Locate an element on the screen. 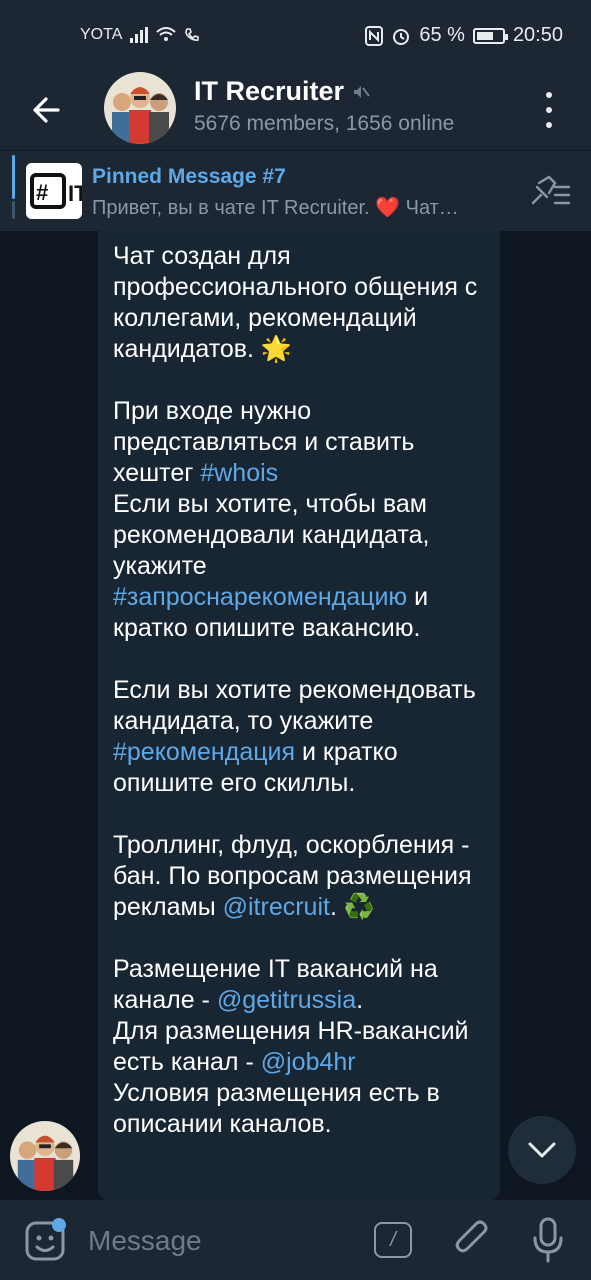  microphone-icon is located at coordinates (548, 1240).